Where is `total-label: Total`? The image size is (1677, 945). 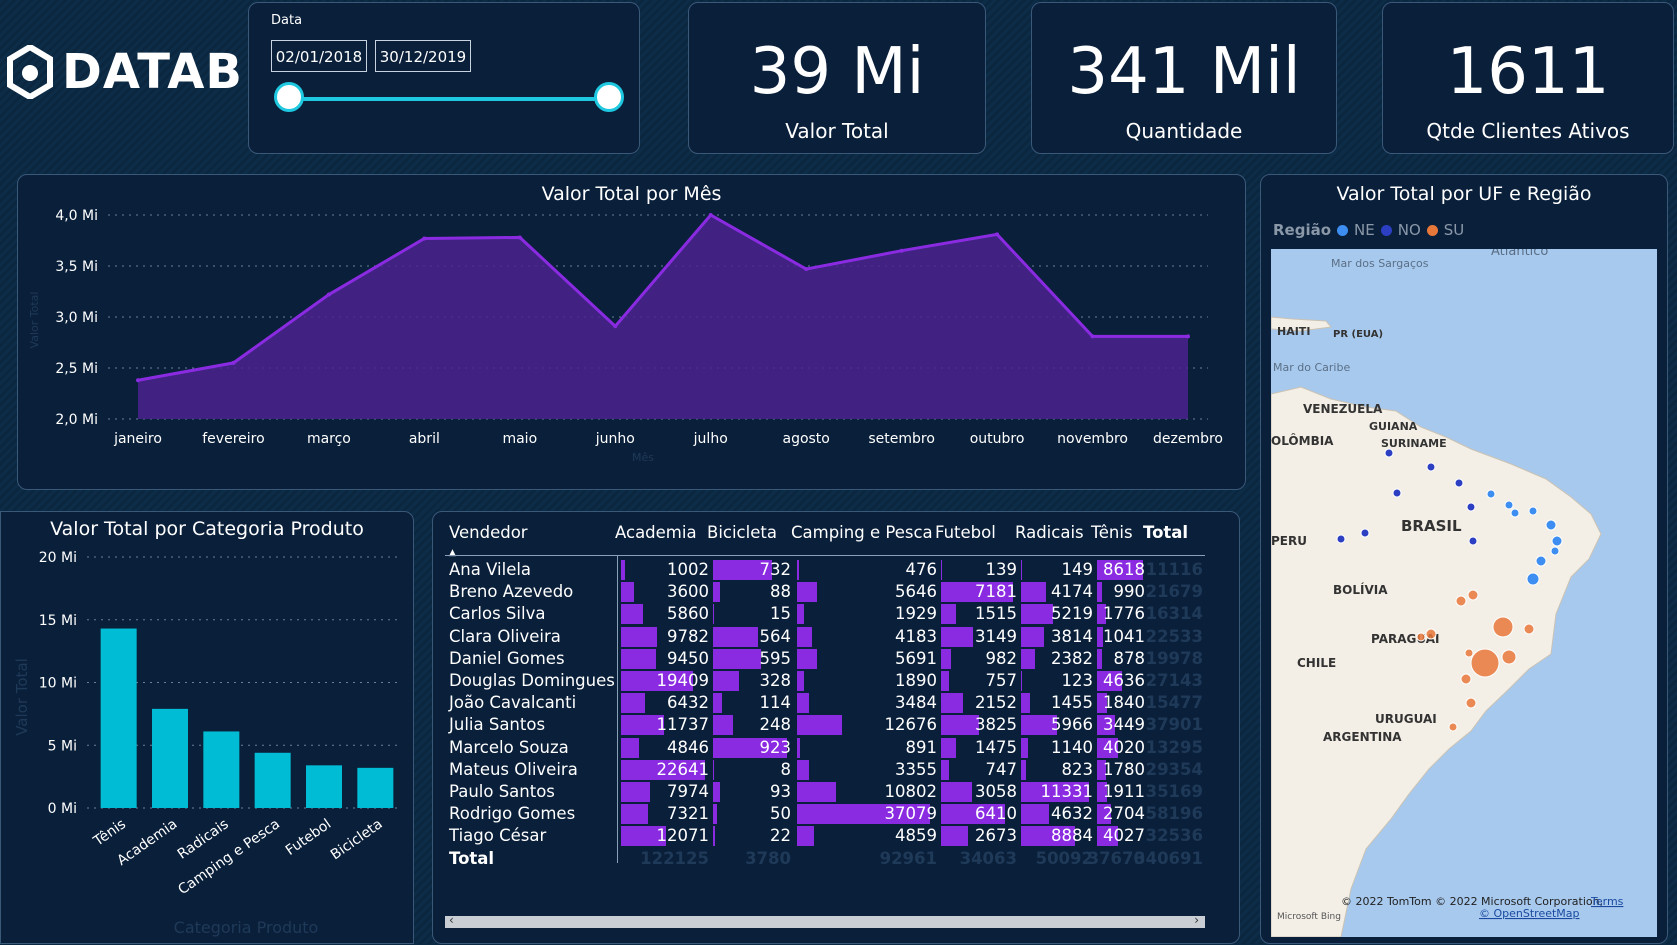
total-label: Total is located at coordinates (472, 858).